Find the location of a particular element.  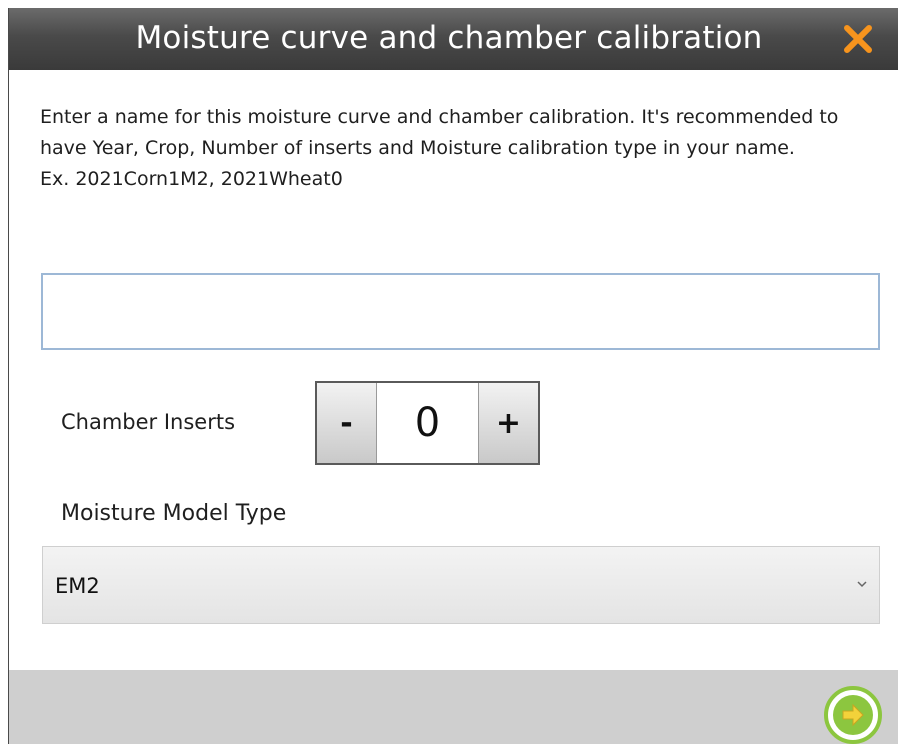

chamber-inserts-value: 0 is located at coordinates (427, 423).